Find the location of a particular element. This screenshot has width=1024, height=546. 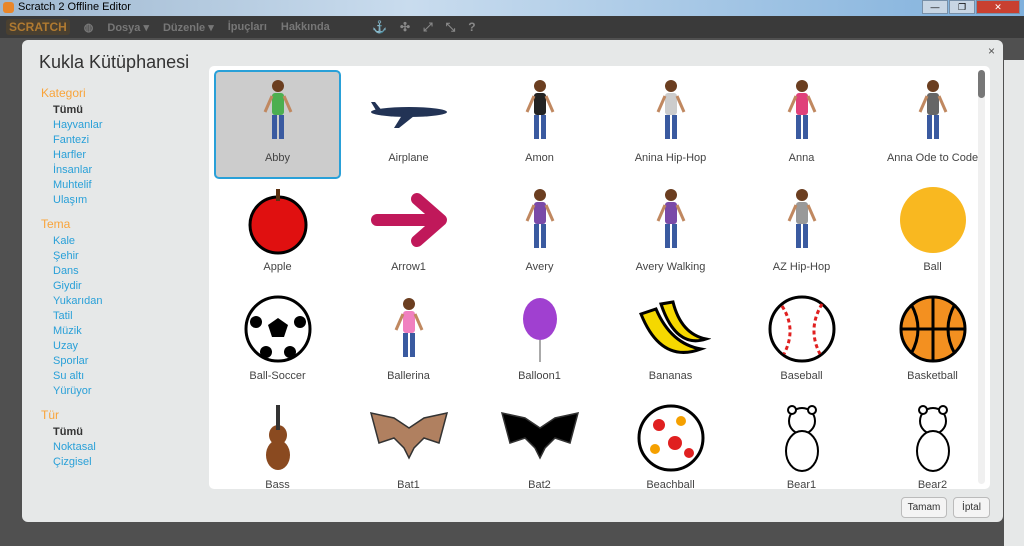

sprite-item: Anna is located at coordinates (801, 124).